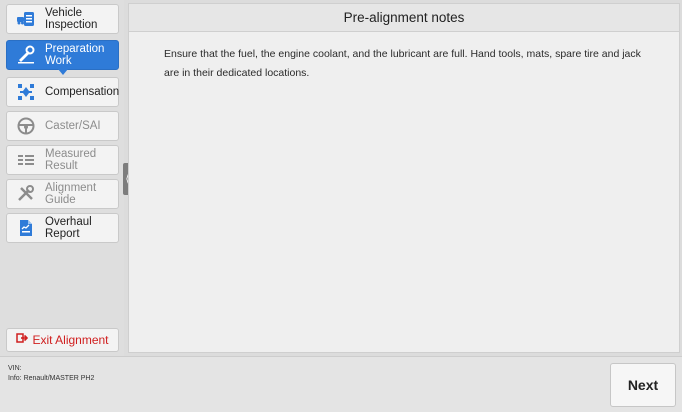 This screenshot has width=682, height=412. Describe the element at coordinates (26, 92) in the screenshot. I see `compensation-icon` at that location.